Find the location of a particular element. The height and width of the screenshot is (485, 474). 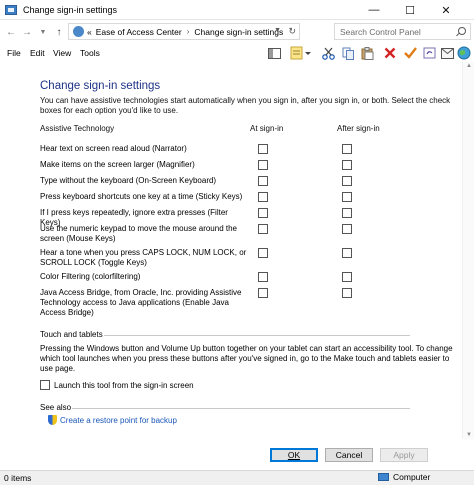

menu-tools: Tools is located at coordinates (90, 53).